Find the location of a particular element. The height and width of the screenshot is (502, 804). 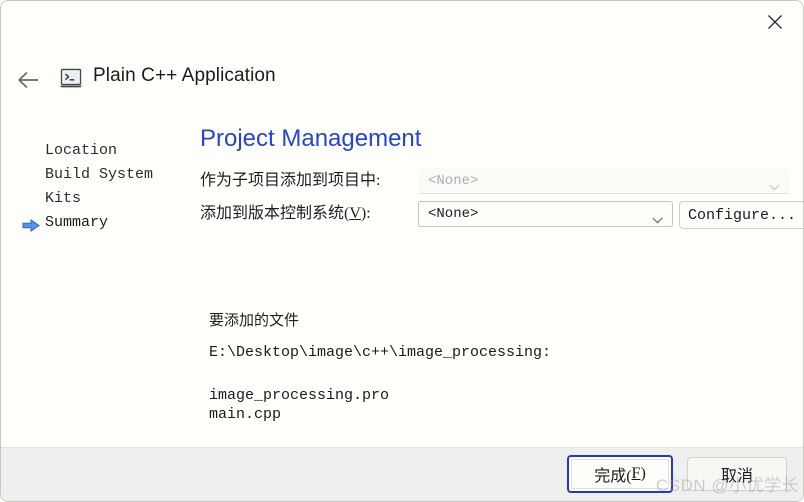

step-location: Location is located at coordinates (120, 151).